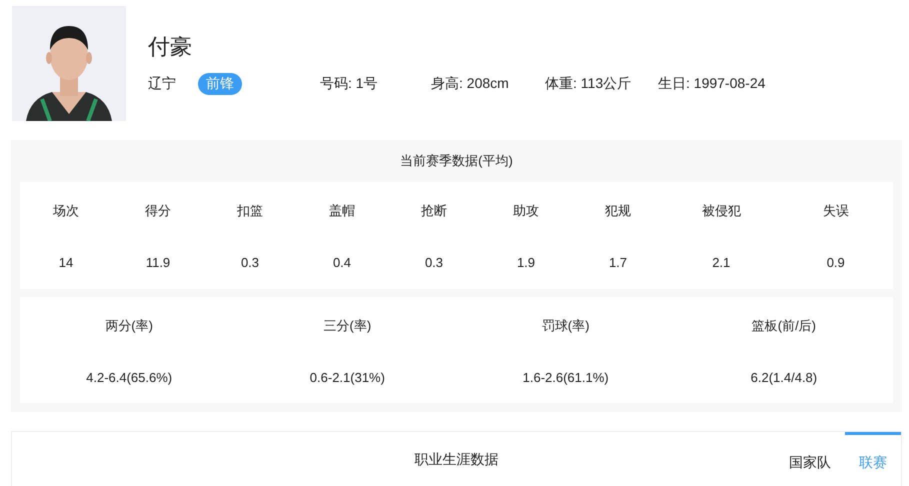  I want to click on stat-label: 失误, so click(836, 211).